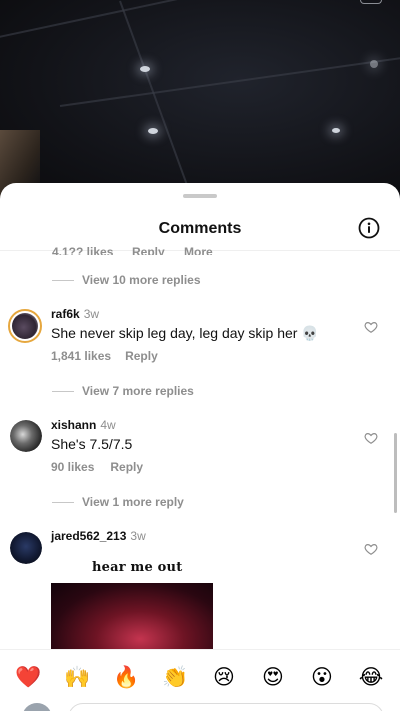  Describe the element at coordinates (141, 280) in the screenshot. I see `view-replies-label: View 10 more replies` at that location.